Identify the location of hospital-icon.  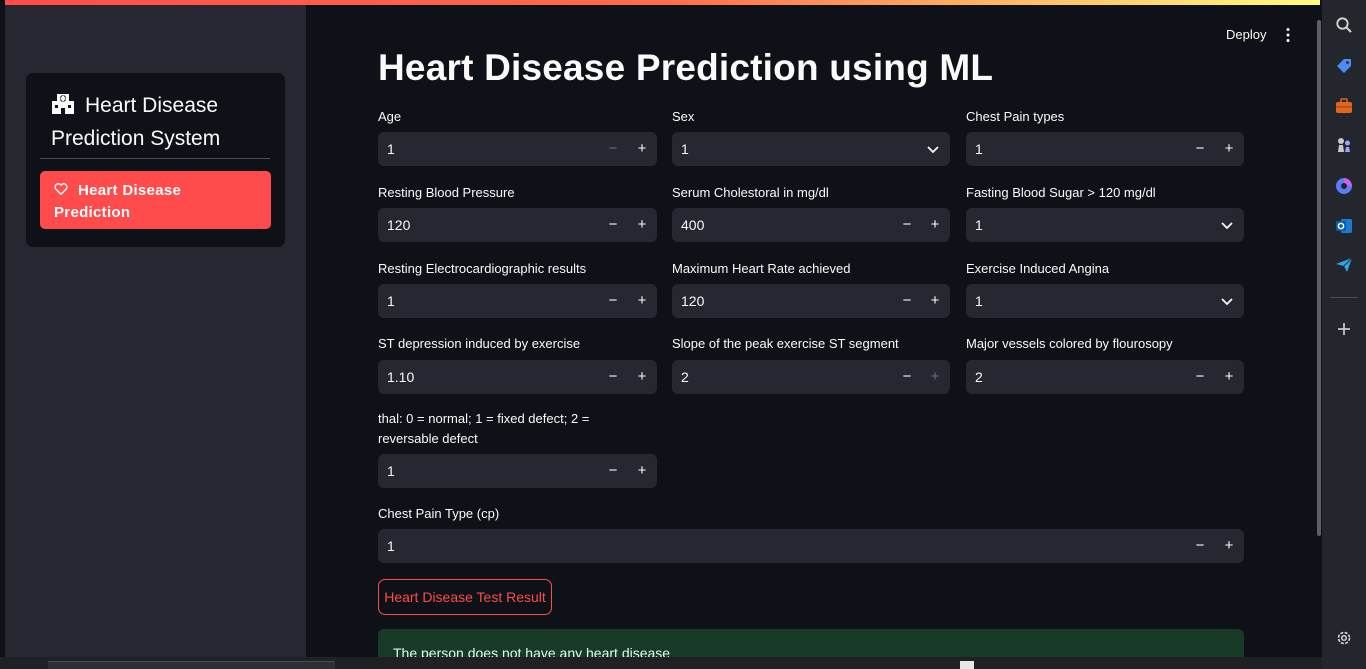
(63, 104).